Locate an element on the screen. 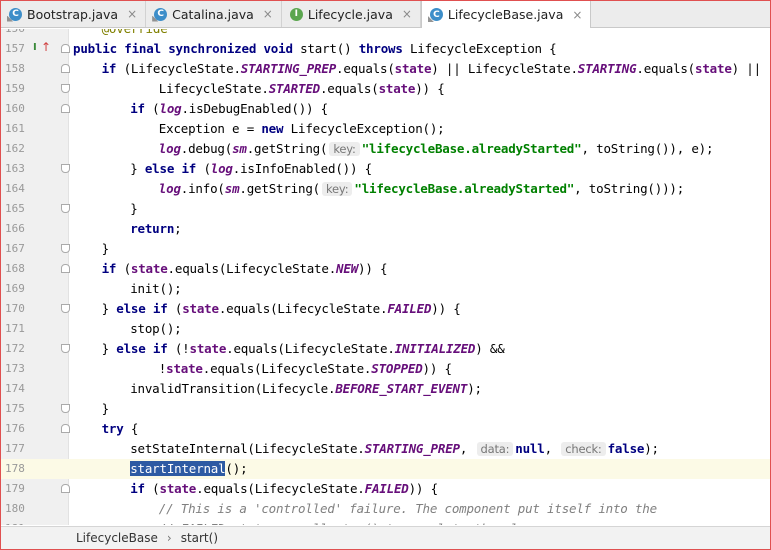  code-token: "lifecycleBase.alreadyStarted" is located at coordinates (471, 148).